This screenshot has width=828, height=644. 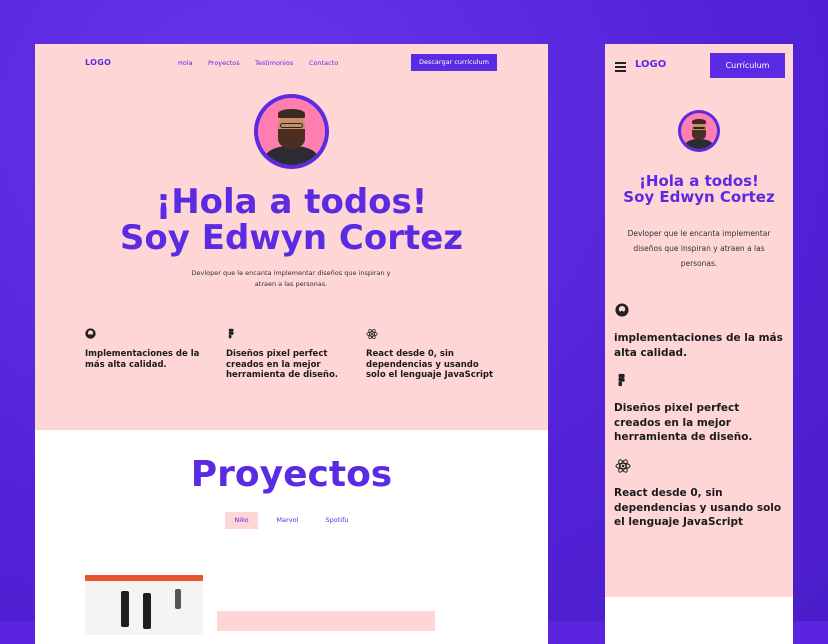 What do you see at coordinates (231, 333) in the screenshot?
I see `figma-icon` at bounding box center [231, 333].